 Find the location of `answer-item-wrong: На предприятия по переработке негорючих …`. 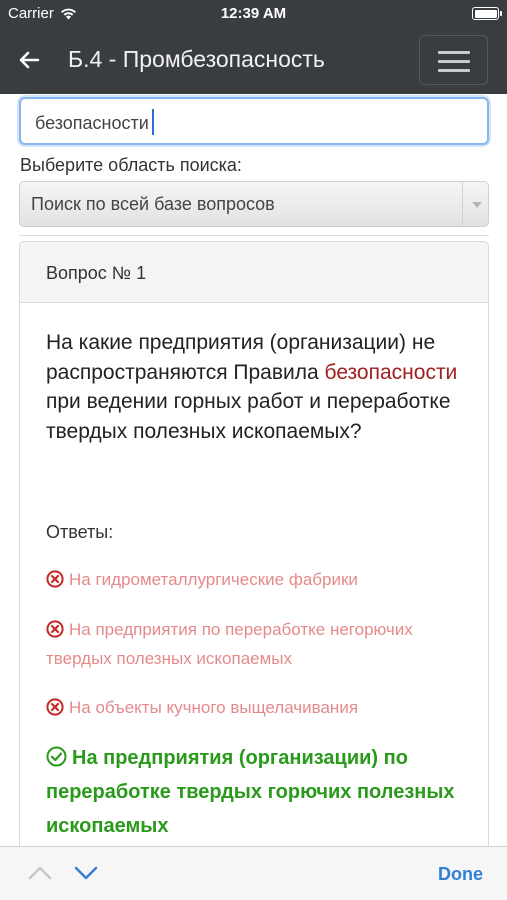

answer-item-wrong: На предприятия по переработке негорючих … is located at coordinates (256, 644).